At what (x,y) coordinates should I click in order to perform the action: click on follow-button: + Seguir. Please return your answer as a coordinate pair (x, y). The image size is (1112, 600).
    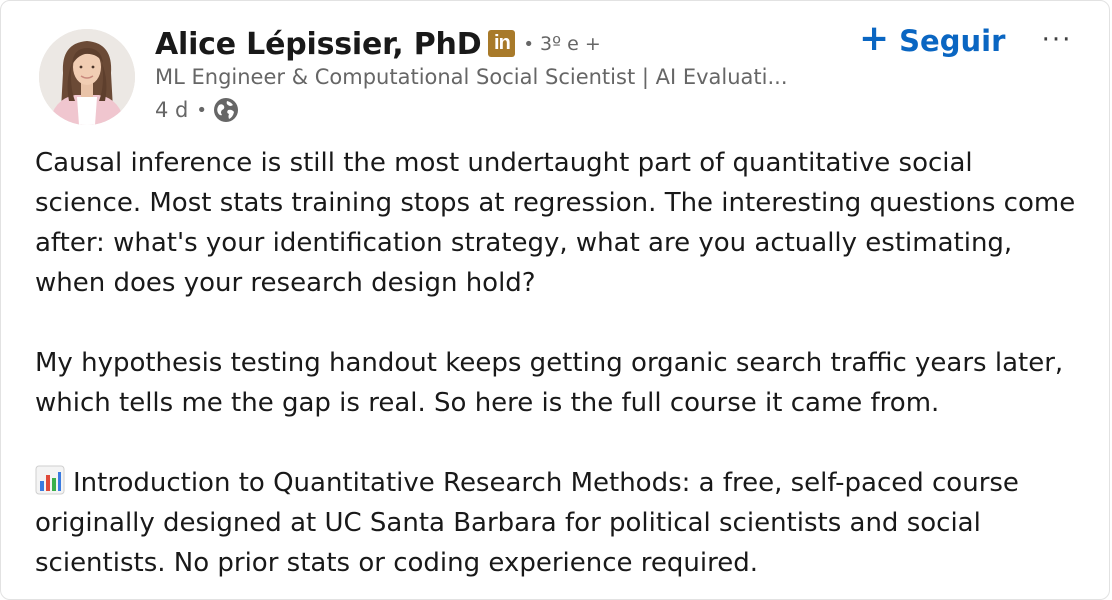
    Looking at the image, I should click on (932, 41).